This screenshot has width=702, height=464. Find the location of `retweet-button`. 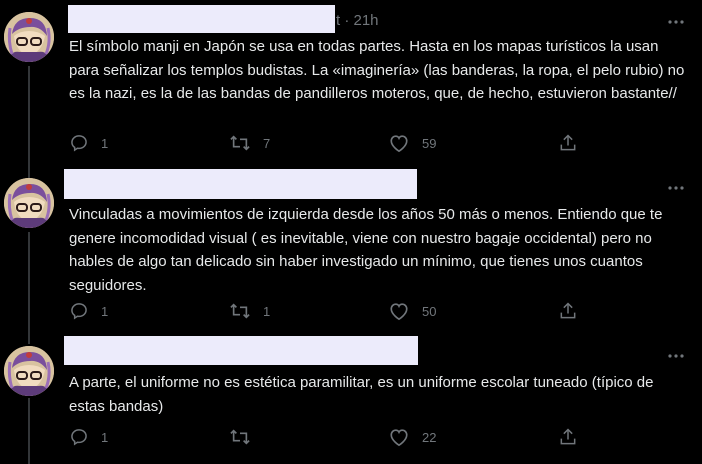

retweet-button is located at coordinates (246, 437).